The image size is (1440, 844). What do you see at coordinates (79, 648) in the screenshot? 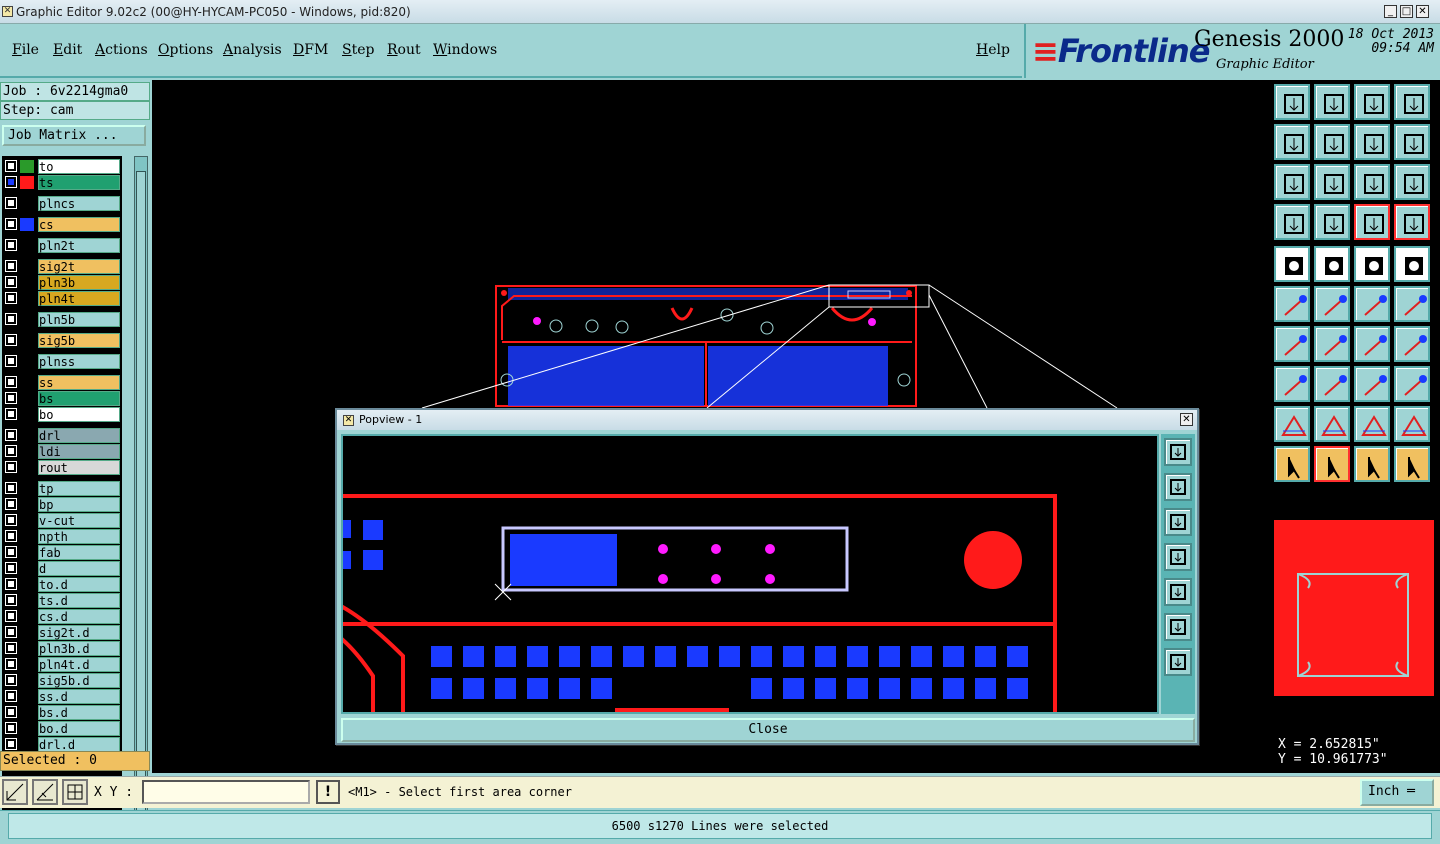
I see `layer-name: pln3b.d` at bounding box center [79, 648].